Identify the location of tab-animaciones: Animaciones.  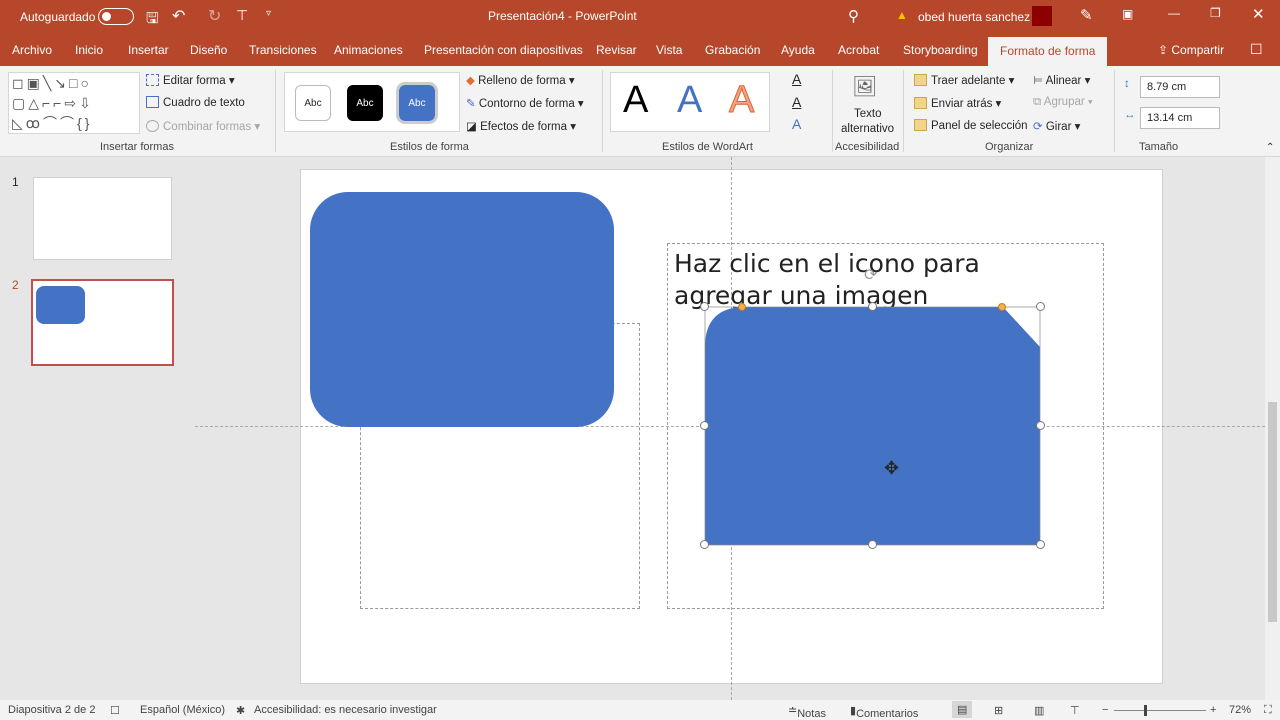
(368, 50).